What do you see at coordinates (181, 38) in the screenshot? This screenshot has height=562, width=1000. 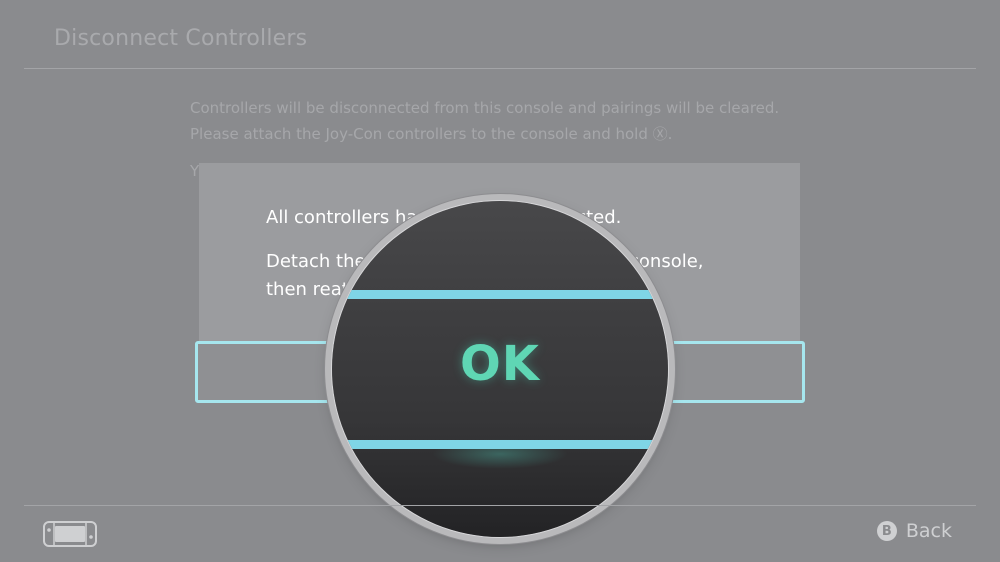 I see `page-title: Disconnect Controllers` at bounding box center [181, 38].